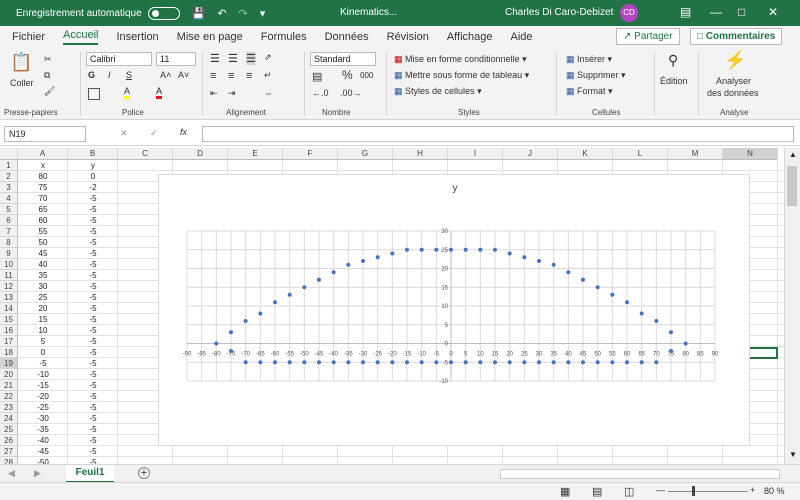  Describe the element at coordinates (9, 198) in the screenshot. I see `row-header: 4` at that location.